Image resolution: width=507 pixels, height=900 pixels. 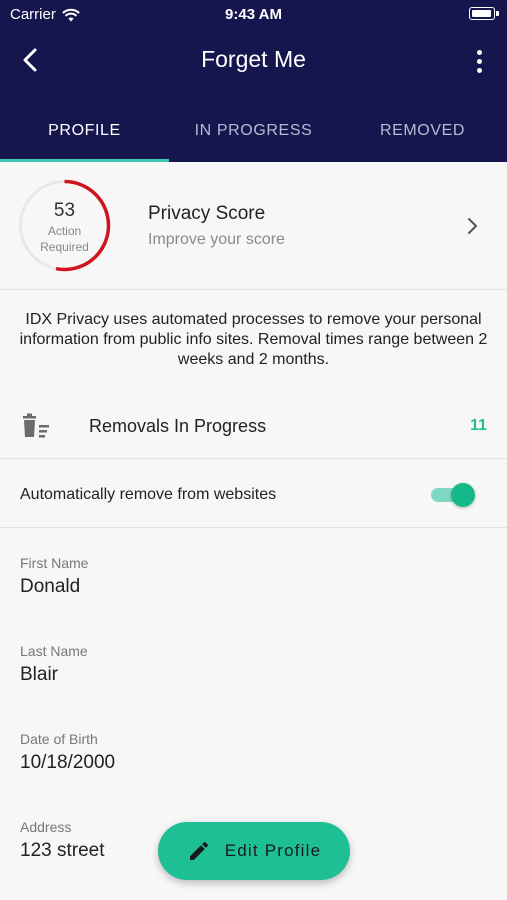 What do you see at coordinates (68, 762) in the screenshot?
I see `dob-value: 10/18/2000` at bounding box center [68, 762].